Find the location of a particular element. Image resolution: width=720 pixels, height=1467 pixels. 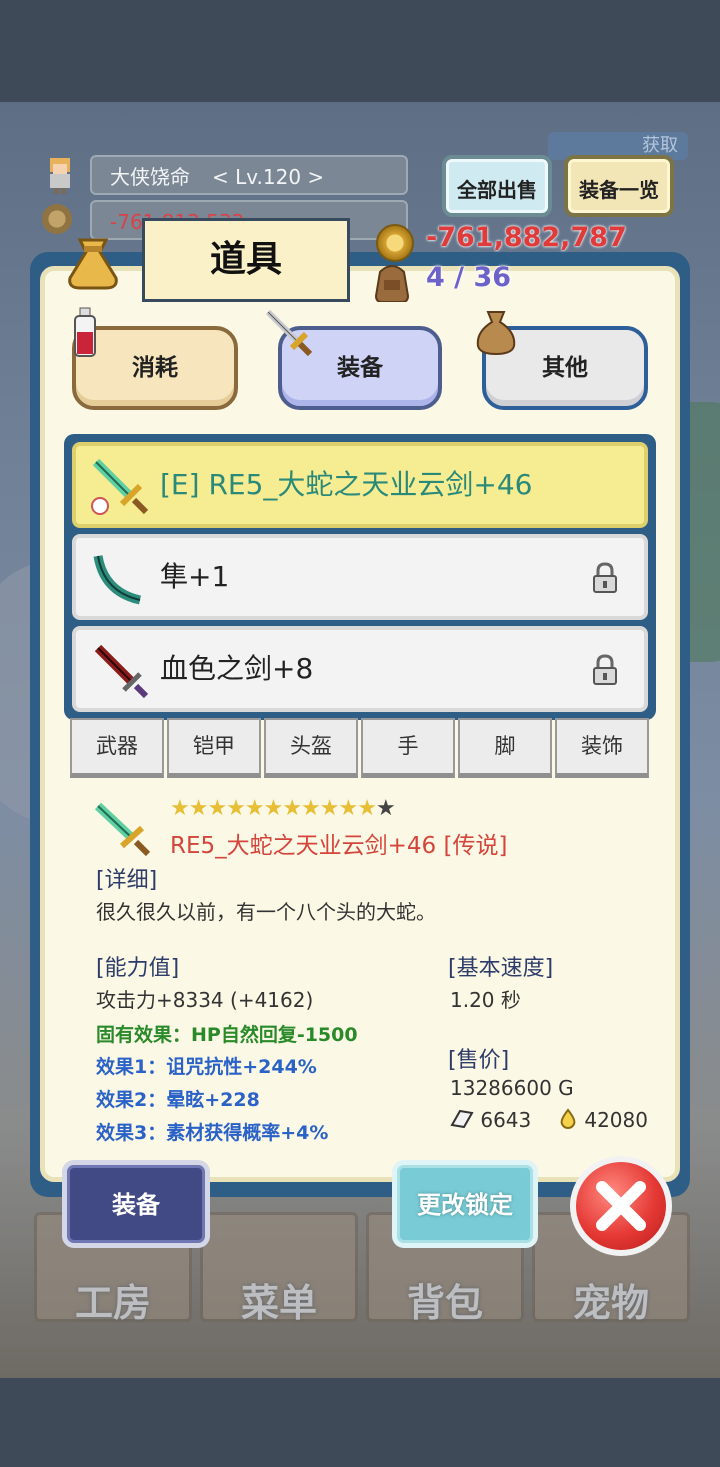

nav-backpack-label: 背包 is located at coordinates (444, 1303).